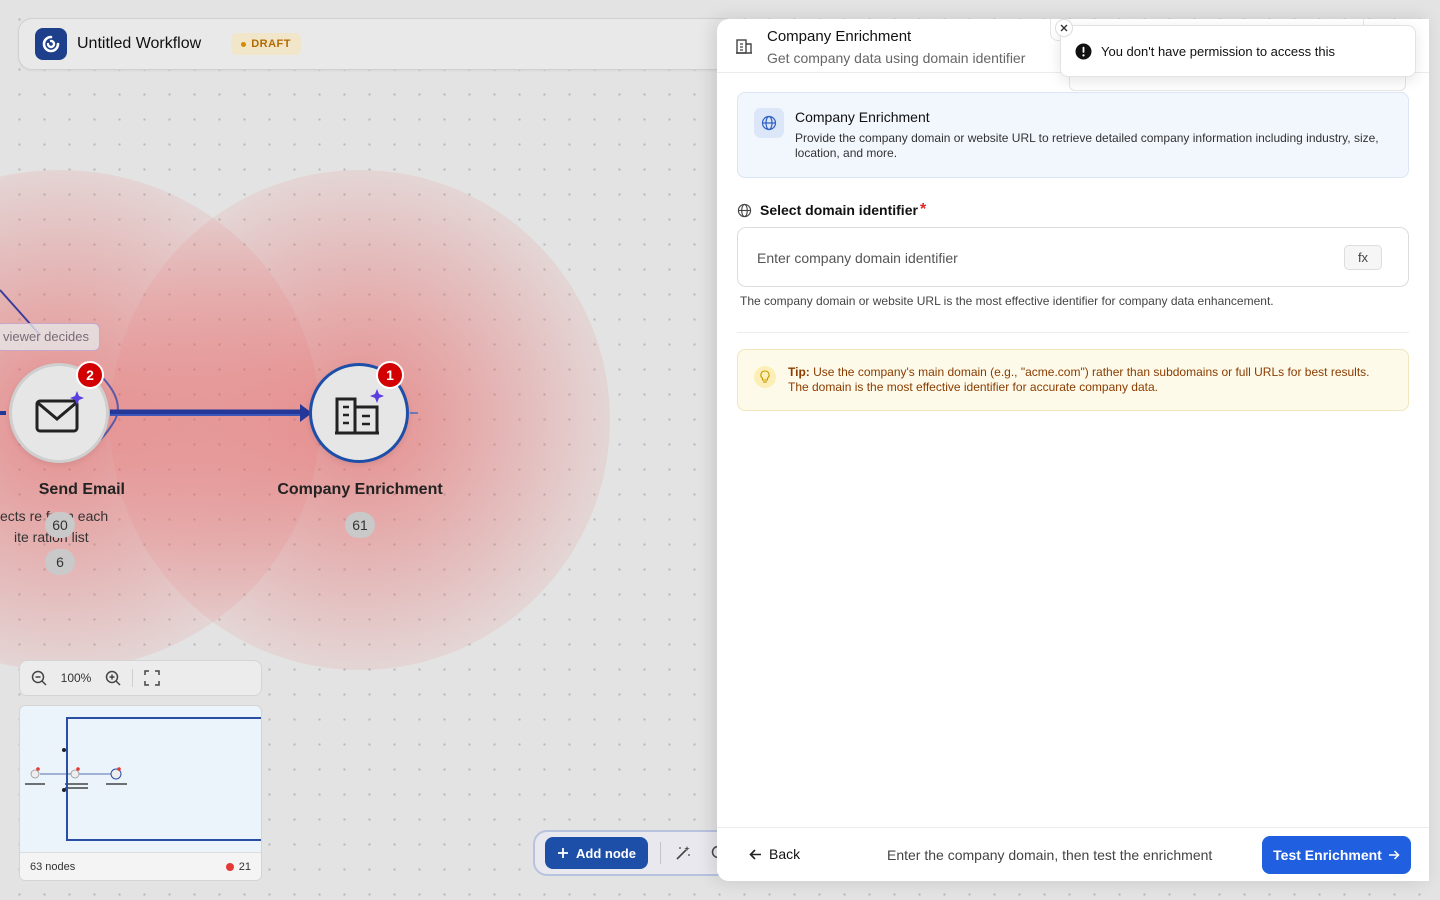 This screenshot has width=1440, height=900. I want to click on status-badge: DRAFT, so click(266, 44).